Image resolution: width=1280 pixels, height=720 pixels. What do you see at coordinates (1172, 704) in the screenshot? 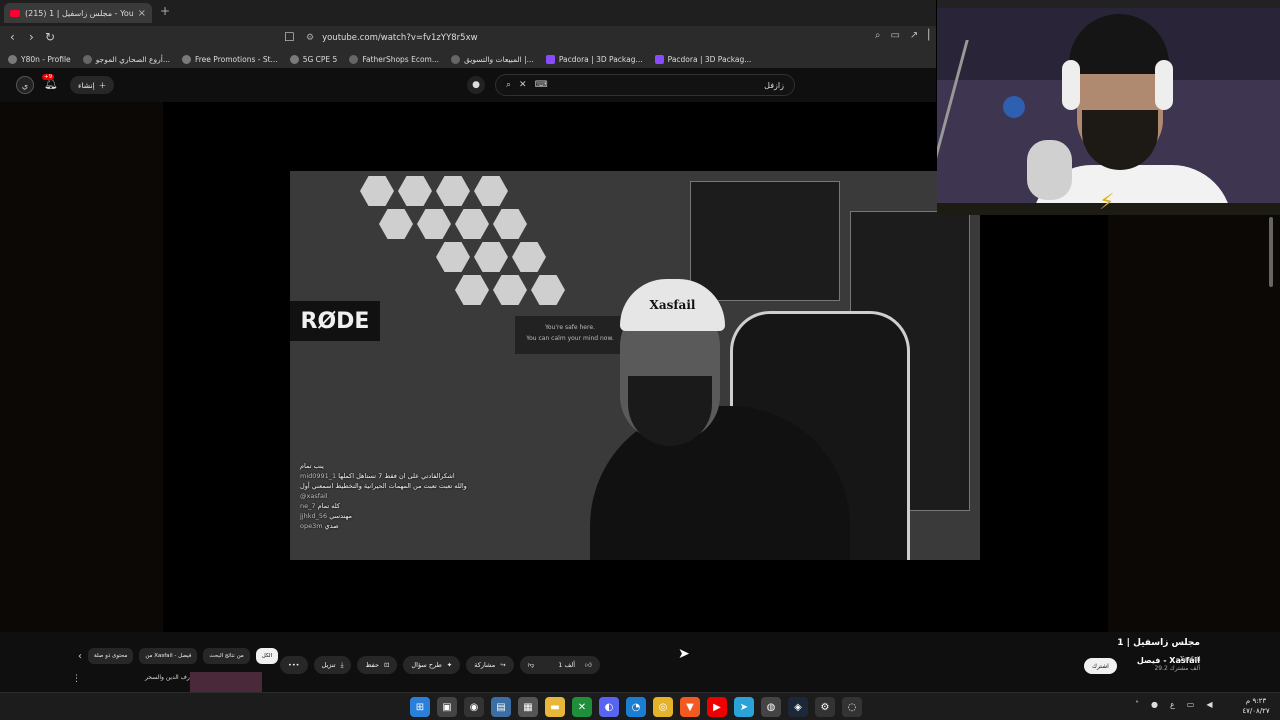
I see `language-indicator: ع` at bounding box center [1172, 704].